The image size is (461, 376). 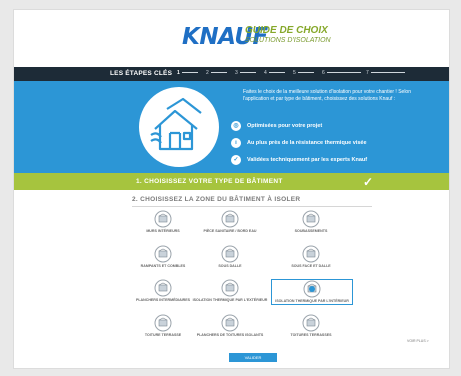 What do you see at coordinates (187, 73) in the screenshot?
I see `step-1: 1` at bounding box center [187, 73].